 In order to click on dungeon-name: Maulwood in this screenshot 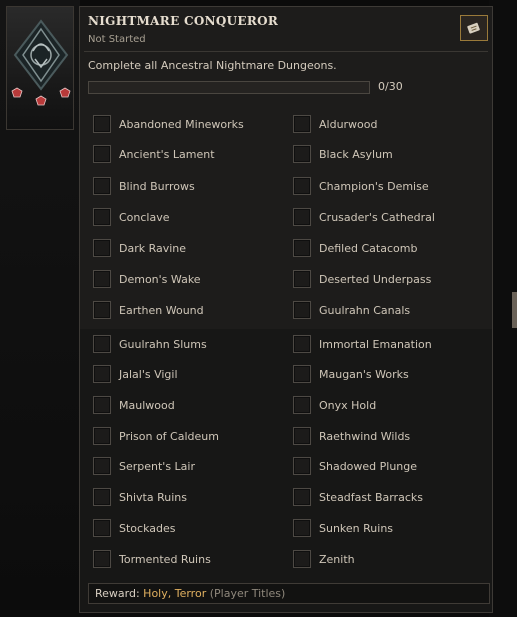, I will do `click(147, 405)`.